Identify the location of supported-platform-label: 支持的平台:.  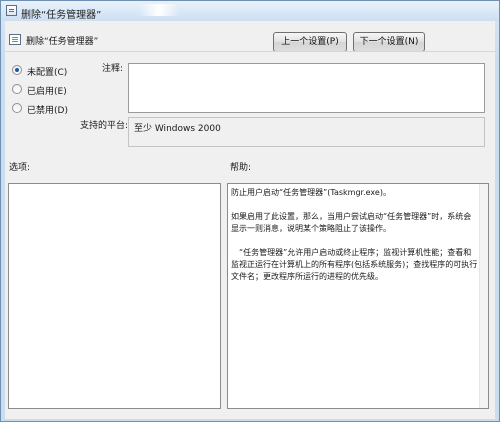
(104, 126).